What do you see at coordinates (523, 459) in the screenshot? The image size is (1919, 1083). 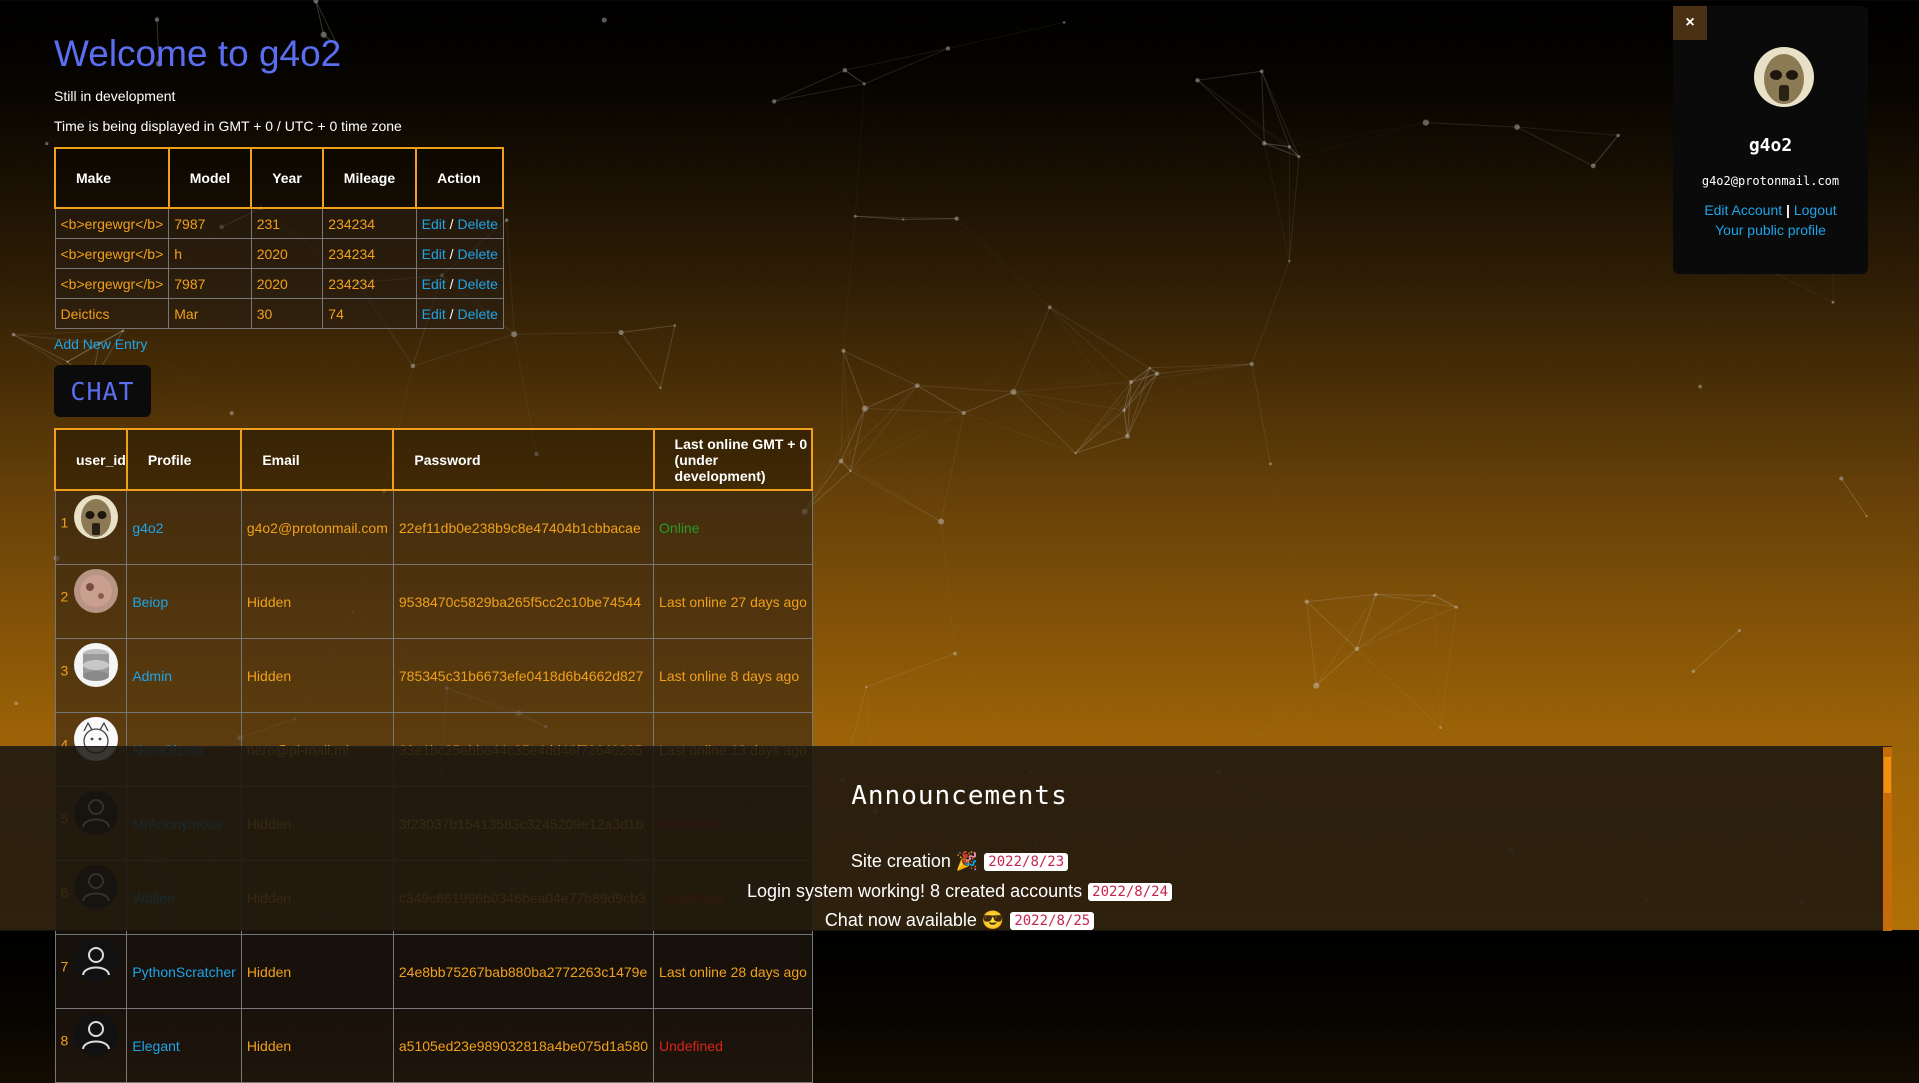 I see `col-password: Password` at bounding box center [523, 459].